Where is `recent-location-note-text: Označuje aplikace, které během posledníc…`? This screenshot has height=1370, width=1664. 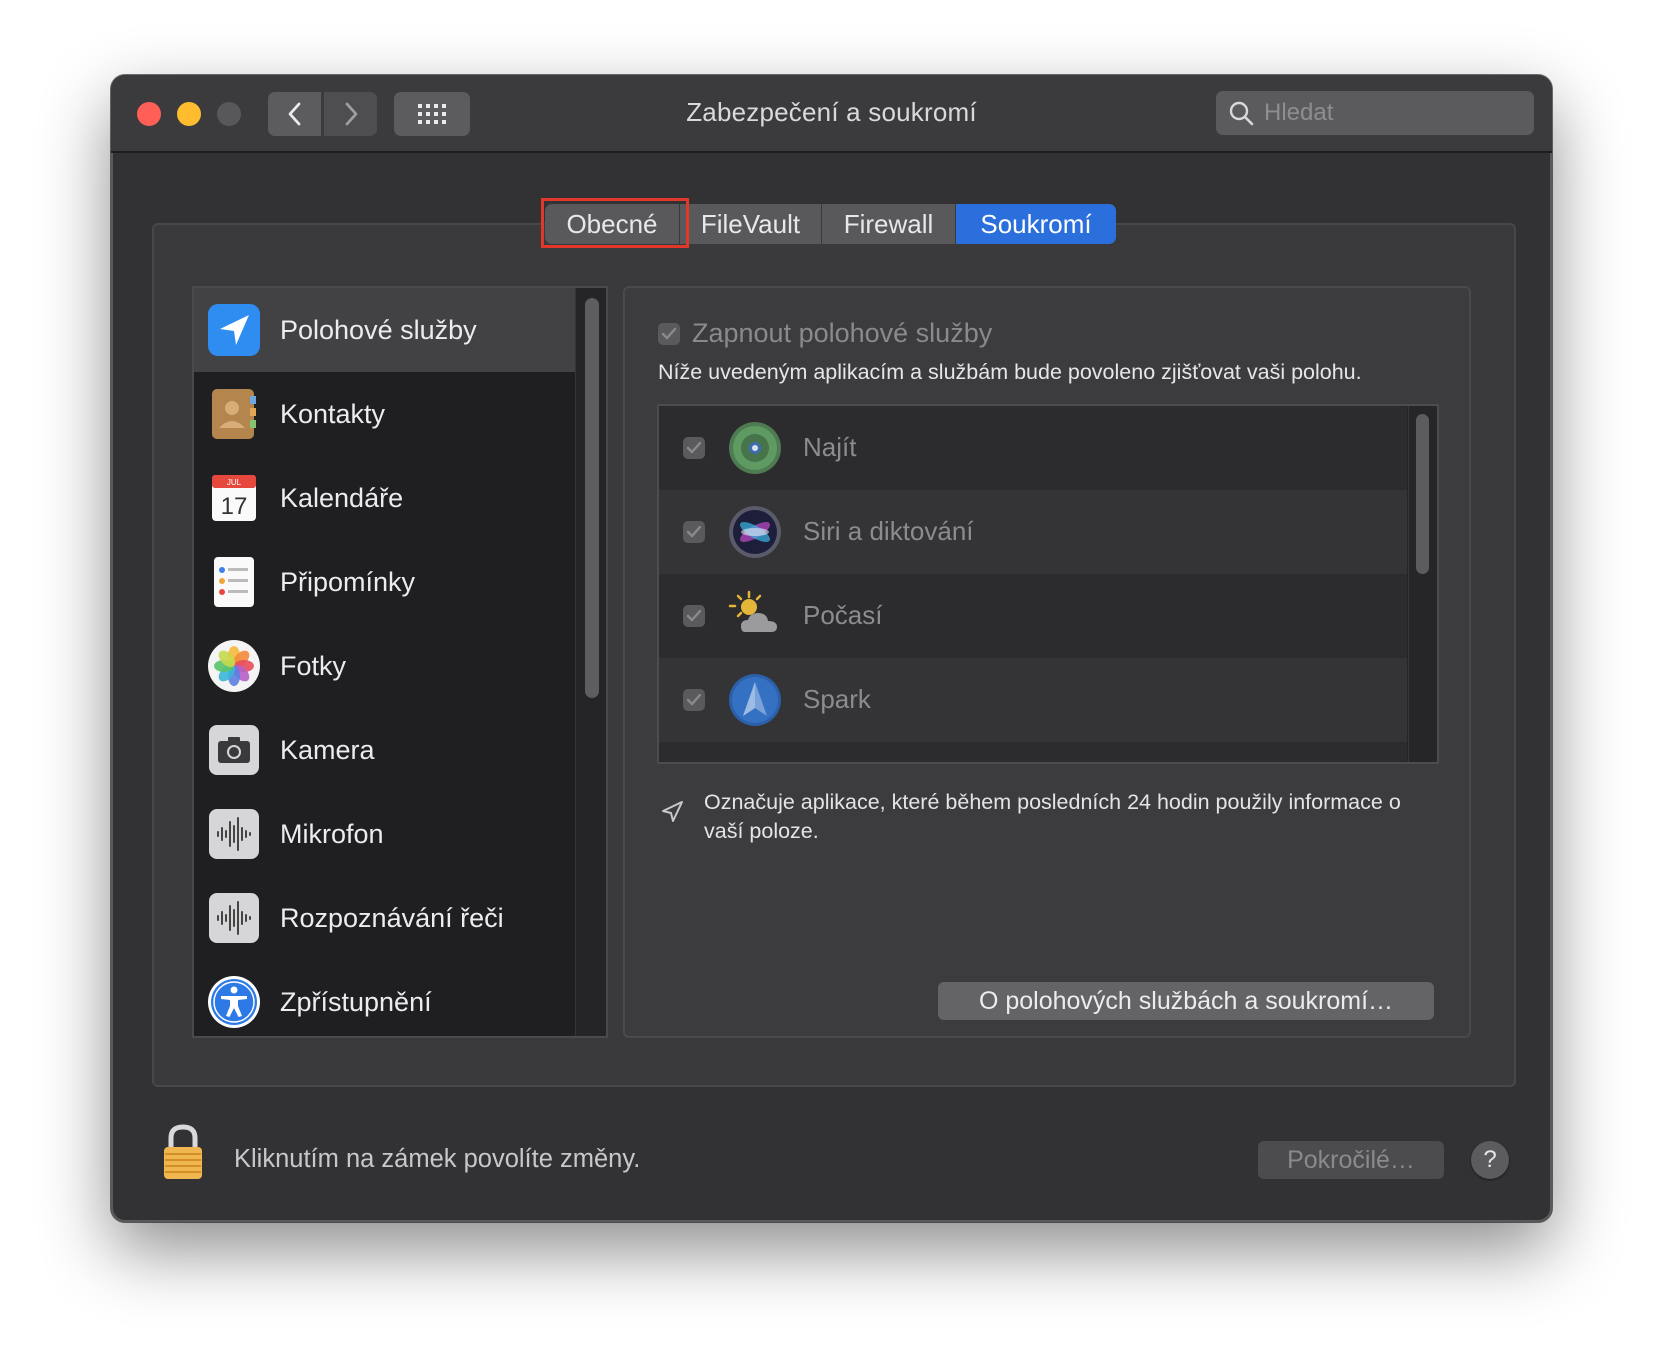
recent-location-note-text: Označuje aplikace, které během posledníc… is located at coordinates (1052, 816).